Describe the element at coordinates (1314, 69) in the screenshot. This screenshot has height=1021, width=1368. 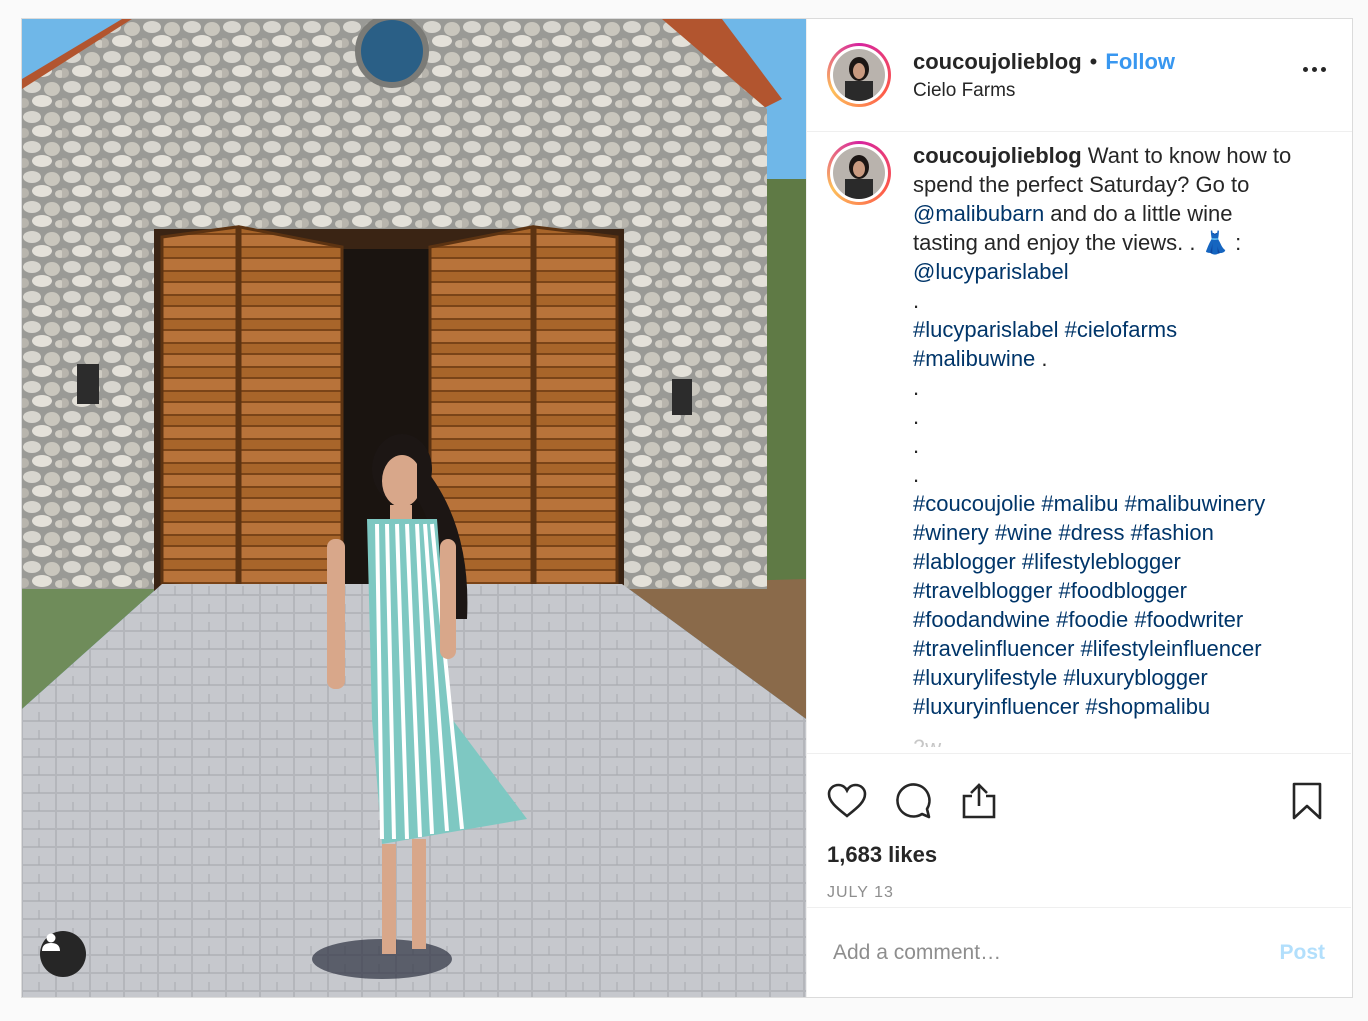
I see `more-options-icon` at that location.